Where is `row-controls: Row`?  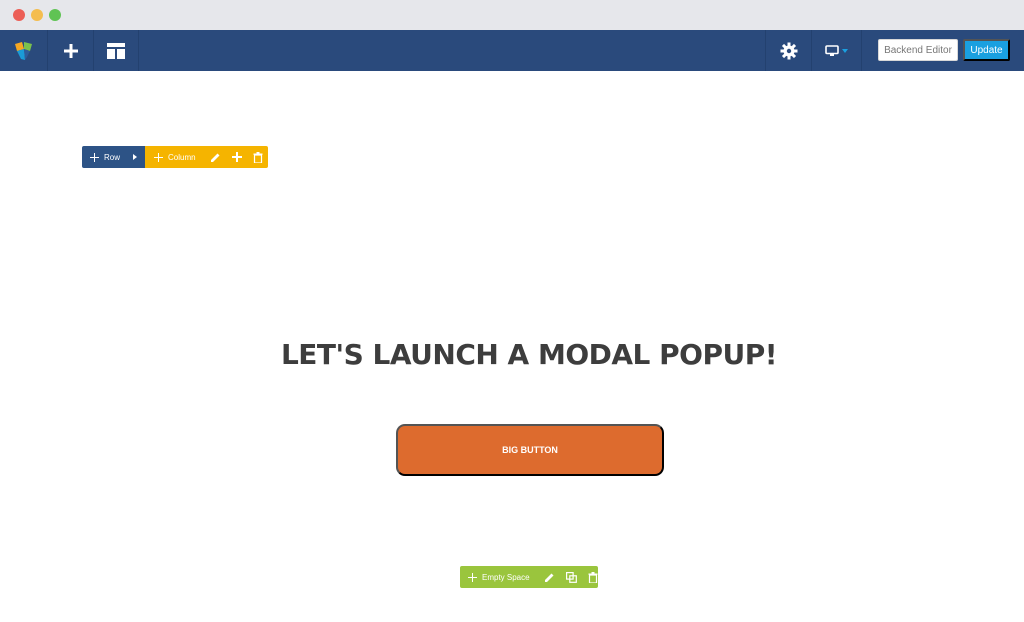 row-controls: Row is located at coordinates (113, 157).